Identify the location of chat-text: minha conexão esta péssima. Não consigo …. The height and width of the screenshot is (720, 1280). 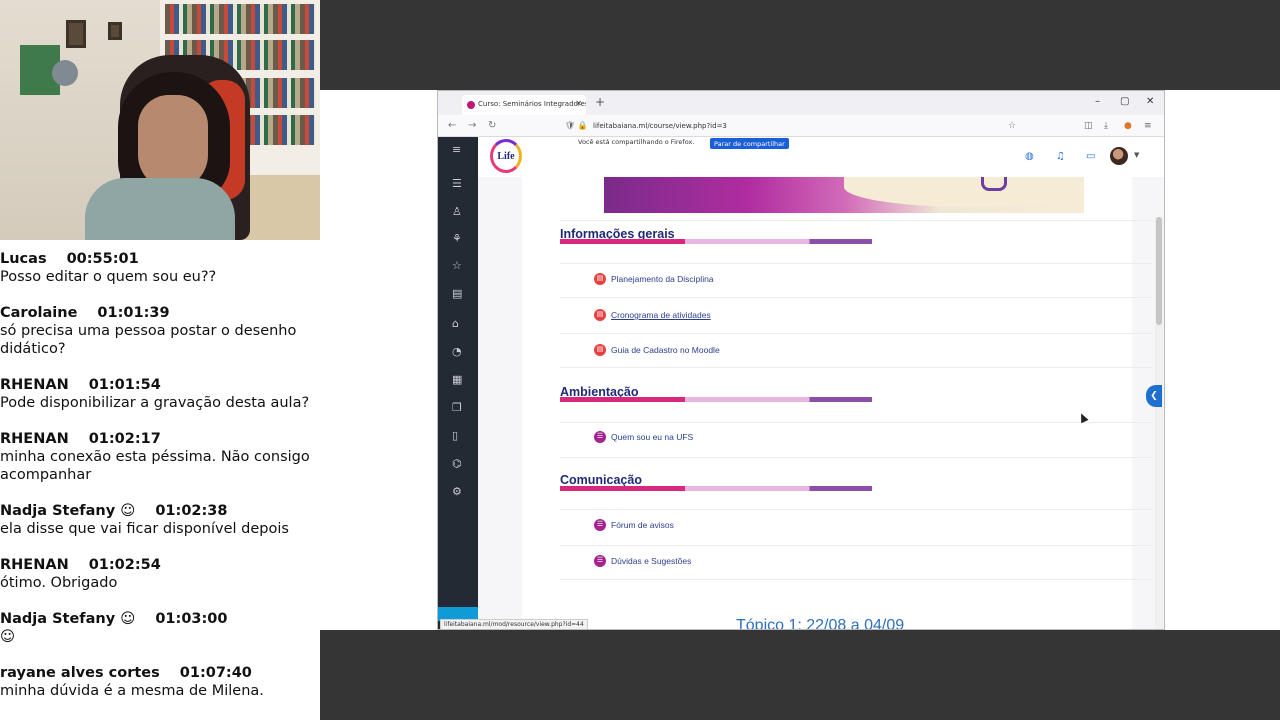
(155, 466).